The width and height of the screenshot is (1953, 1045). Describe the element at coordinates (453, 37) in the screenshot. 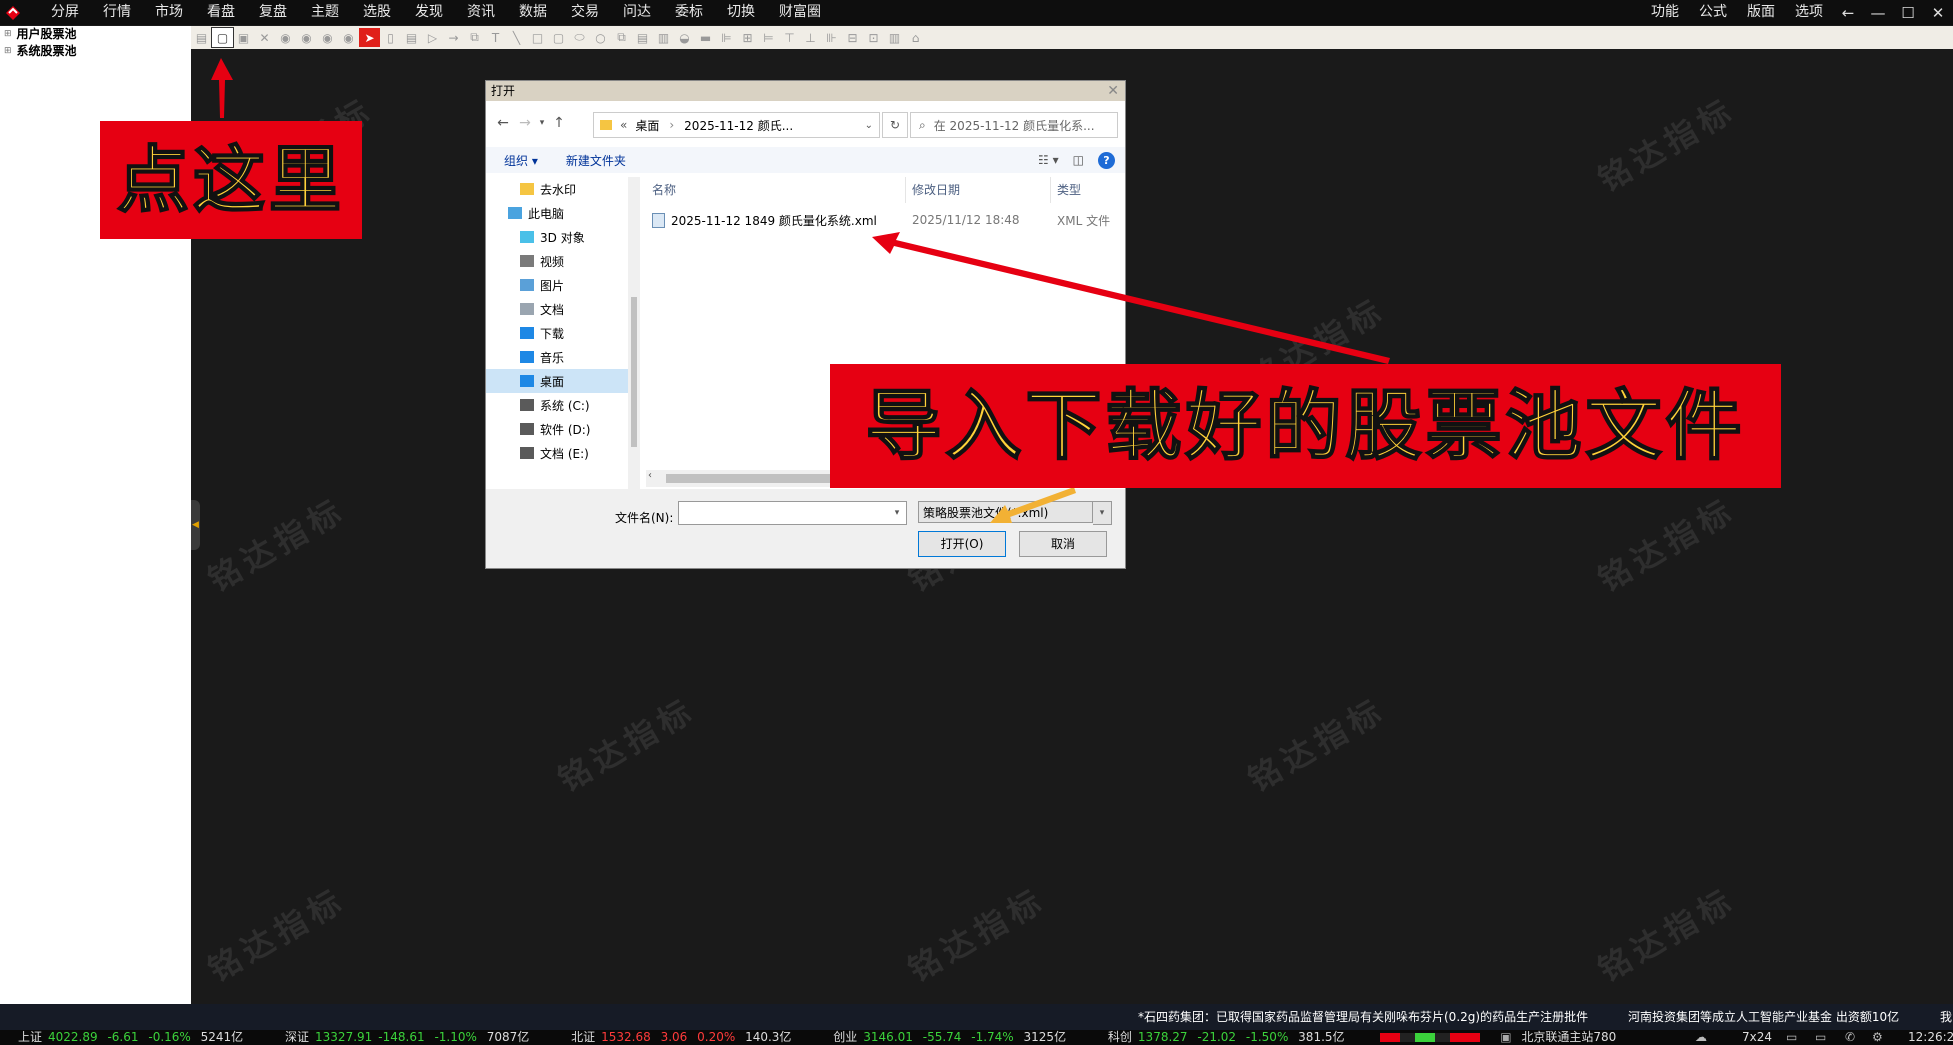

I see `arrow-right-icon: →` at that location.